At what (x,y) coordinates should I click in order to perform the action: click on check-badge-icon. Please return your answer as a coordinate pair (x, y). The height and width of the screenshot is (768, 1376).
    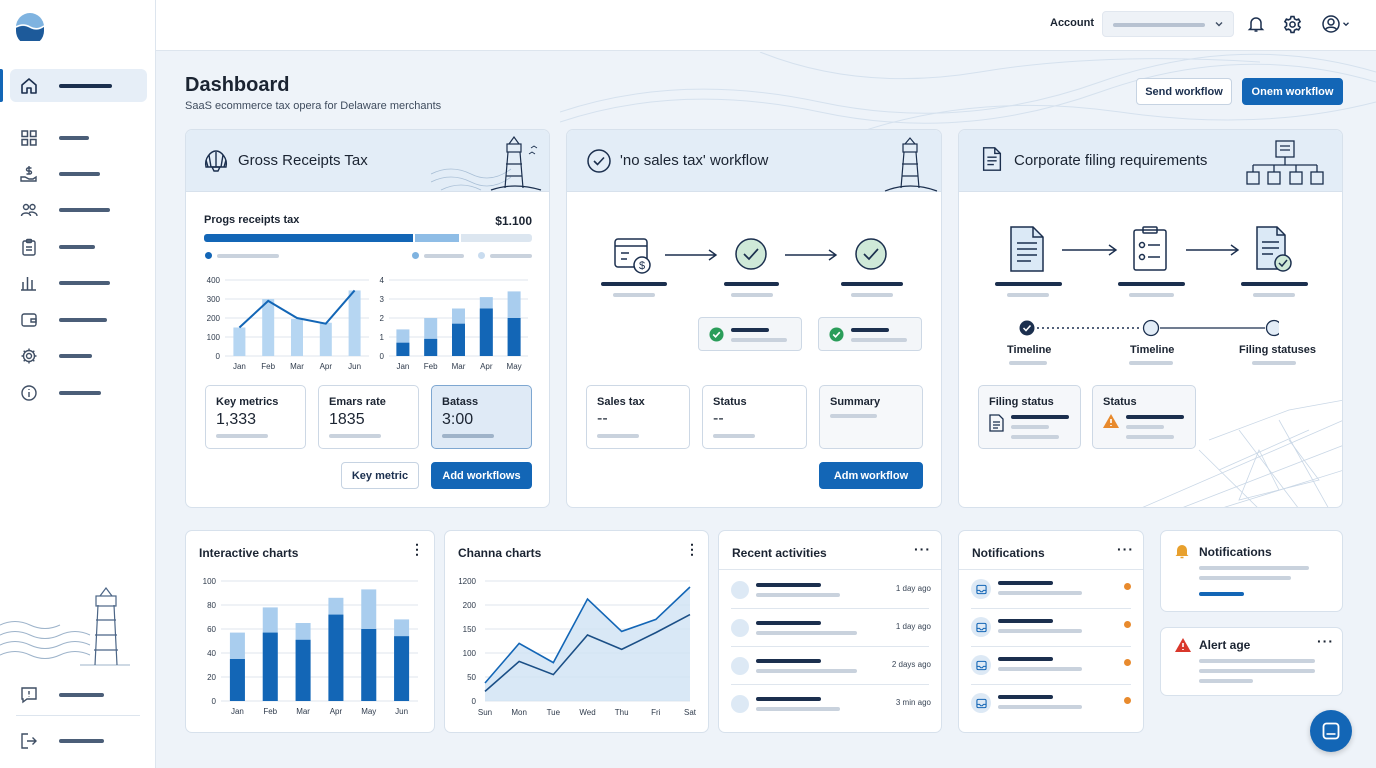
    Looking at the image, I should click on (716, 334).